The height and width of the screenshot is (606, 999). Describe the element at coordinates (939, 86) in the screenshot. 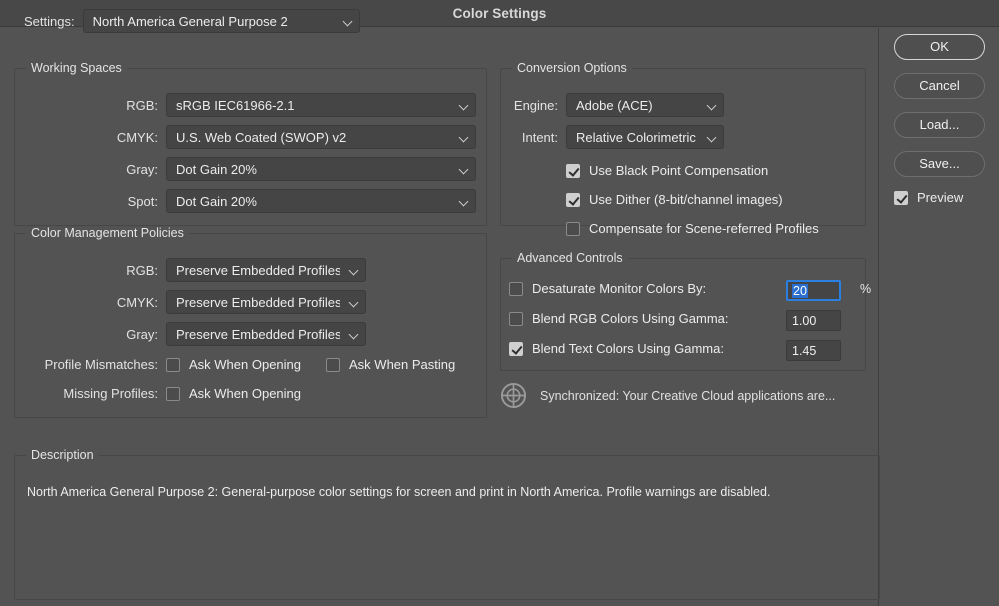

I see `cancel-button: Cancel` at that location.